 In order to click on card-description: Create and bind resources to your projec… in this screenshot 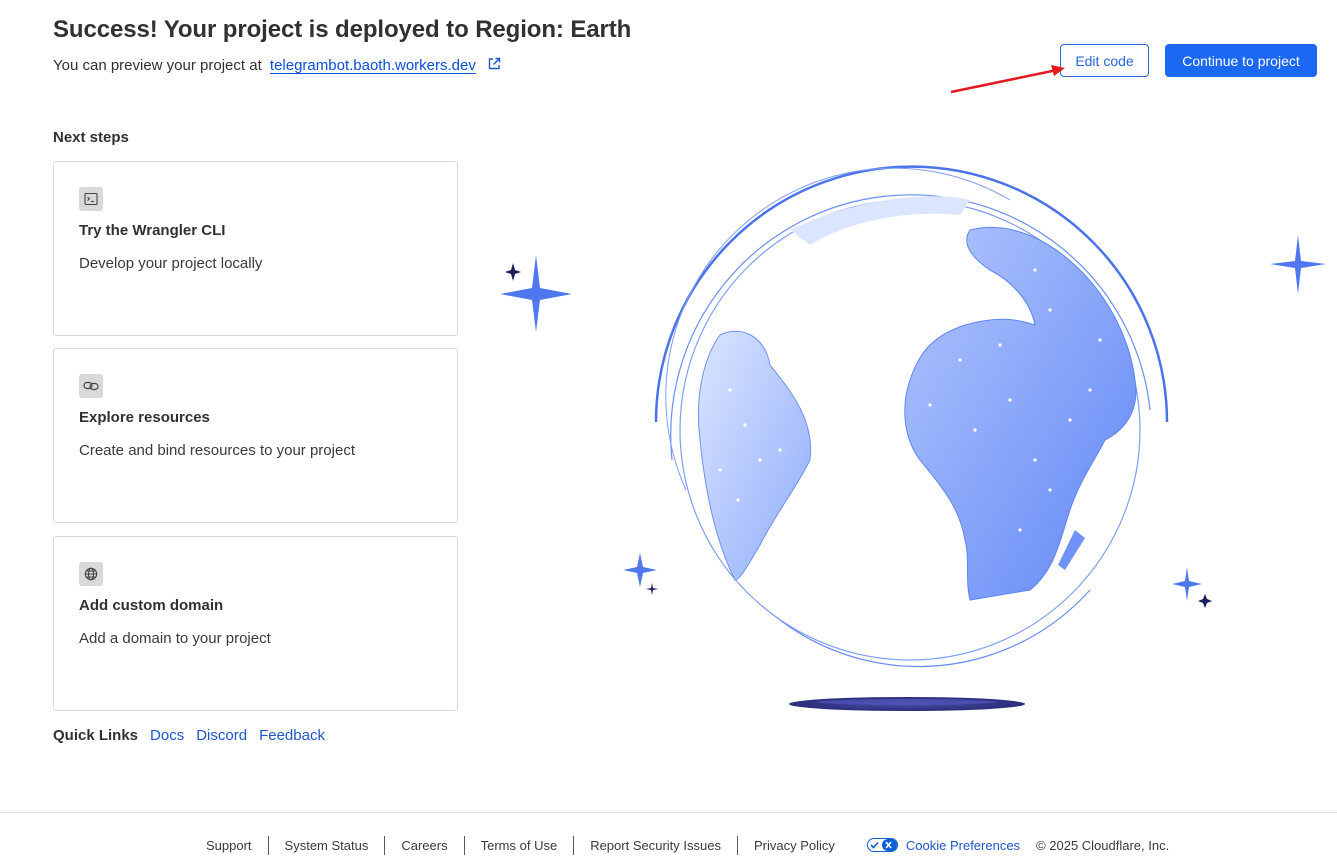, I will do `click(217, 450)`.